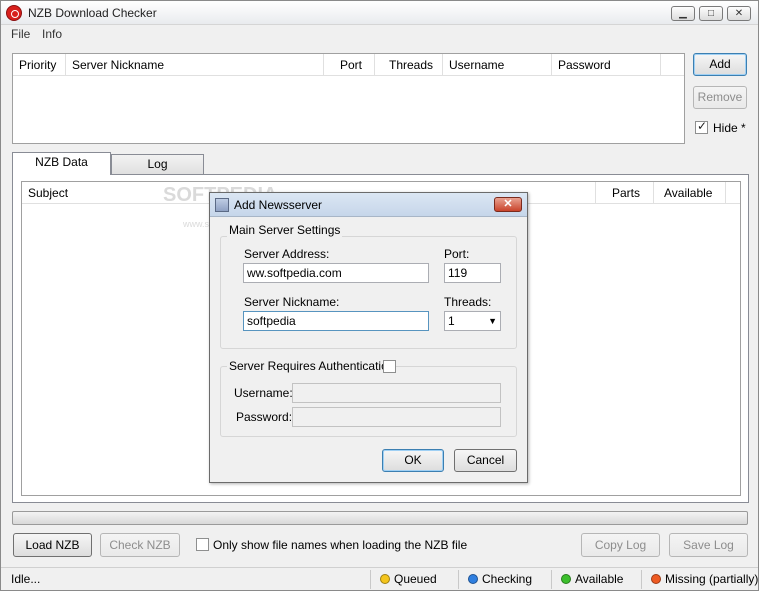  Describe the element at coordinates (492, 321) in the screenshot. I see `chevron-down-icon: ▼` at that location.